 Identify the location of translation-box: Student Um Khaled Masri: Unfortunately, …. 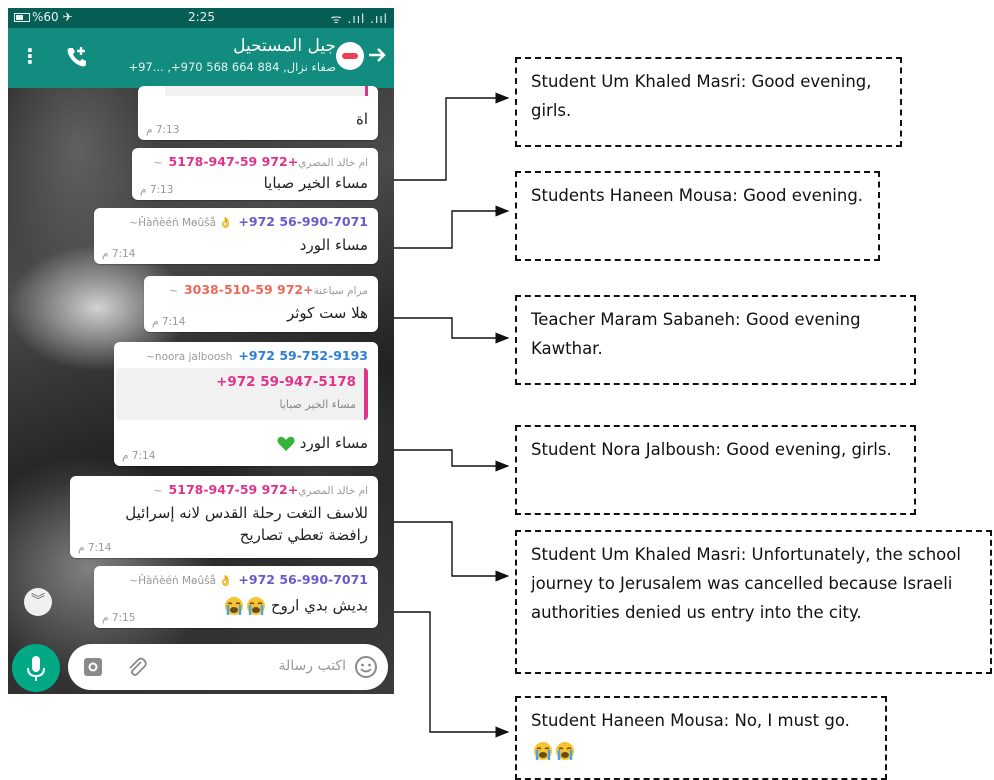
(753, 602).